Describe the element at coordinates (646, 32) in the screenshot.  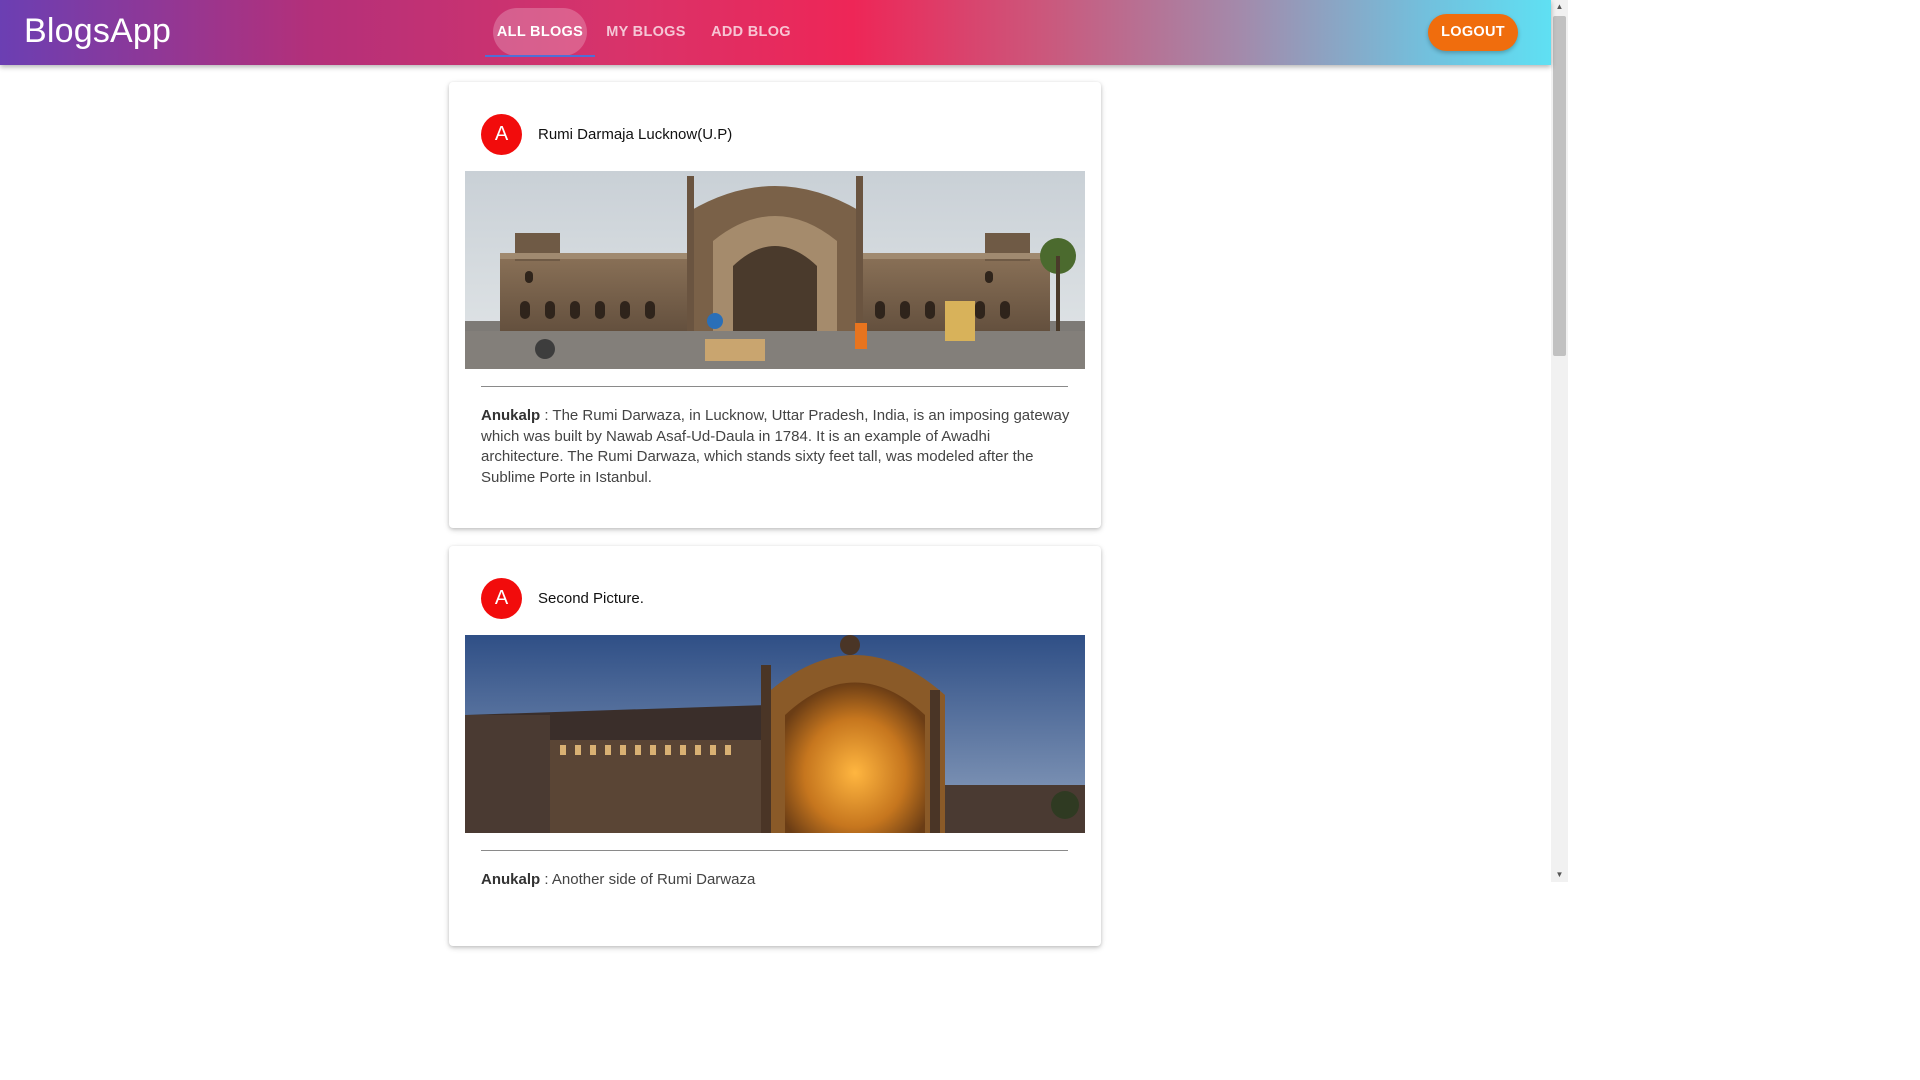
I see `tab-my-blogs: MY BLOGS` at that location.